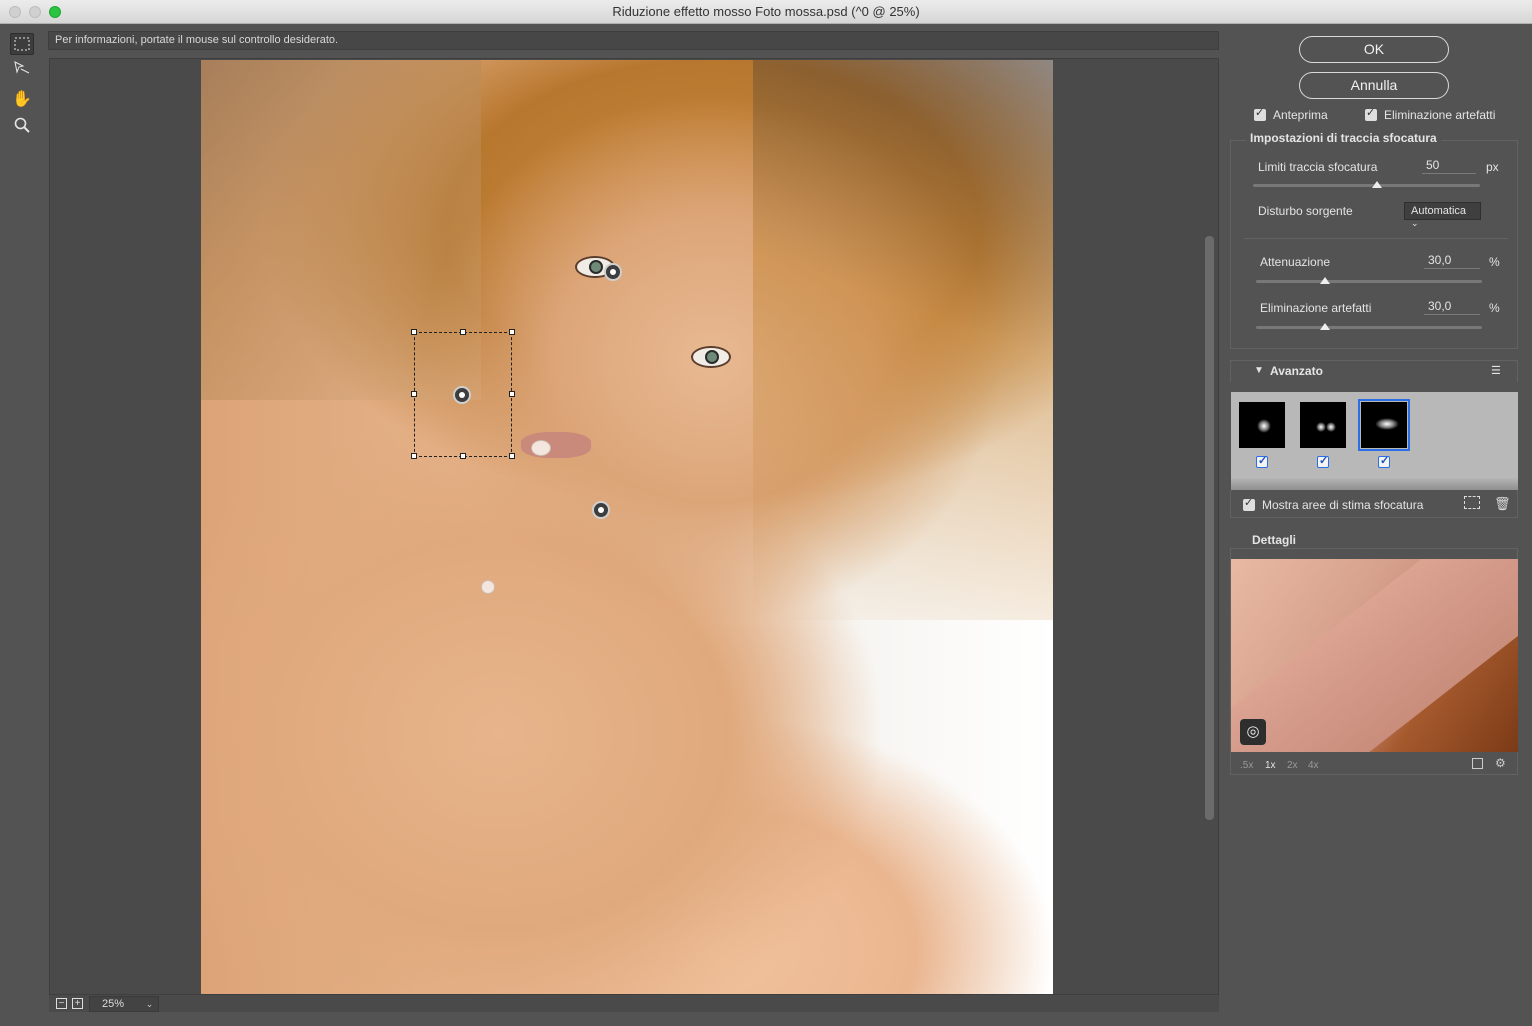  What do you see at coordinates (1253, 732) in the screenshot?
I see `loupe-target-icon: ◎` at bounding box center [1253, 732].